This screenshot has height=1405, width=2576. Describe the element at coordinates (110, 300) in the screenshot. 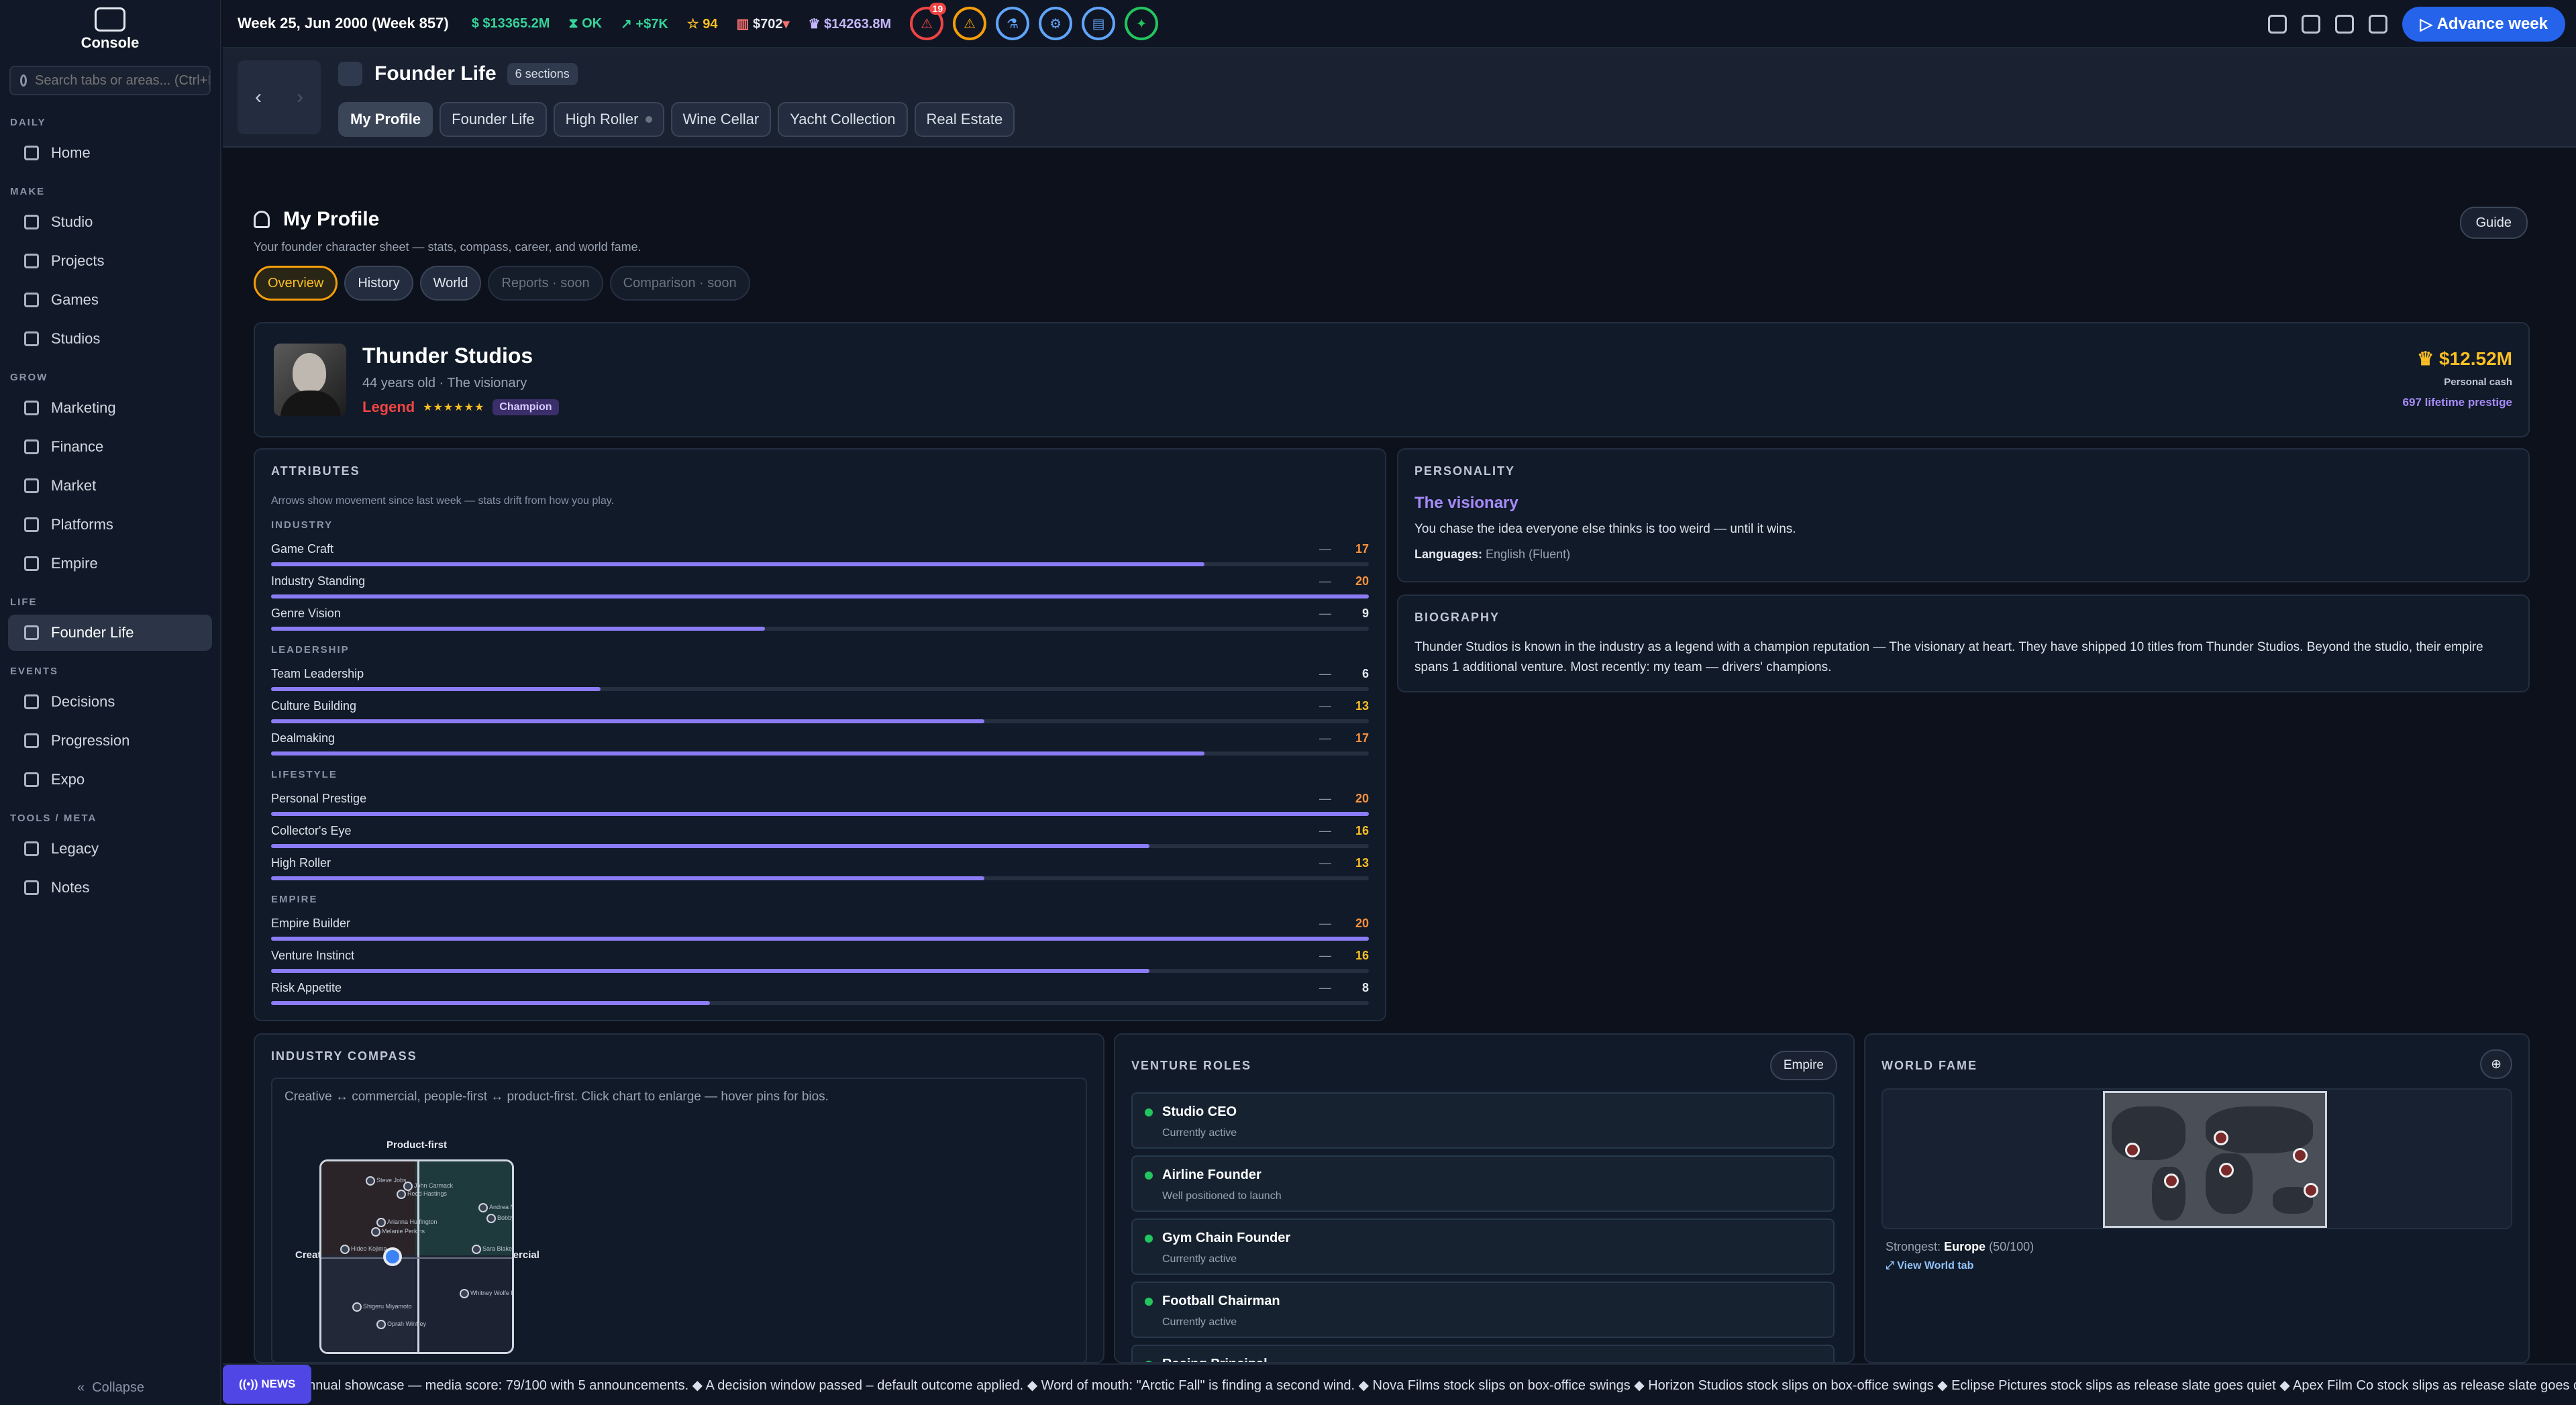

I see `sidebar-item-games: Games` at that location.